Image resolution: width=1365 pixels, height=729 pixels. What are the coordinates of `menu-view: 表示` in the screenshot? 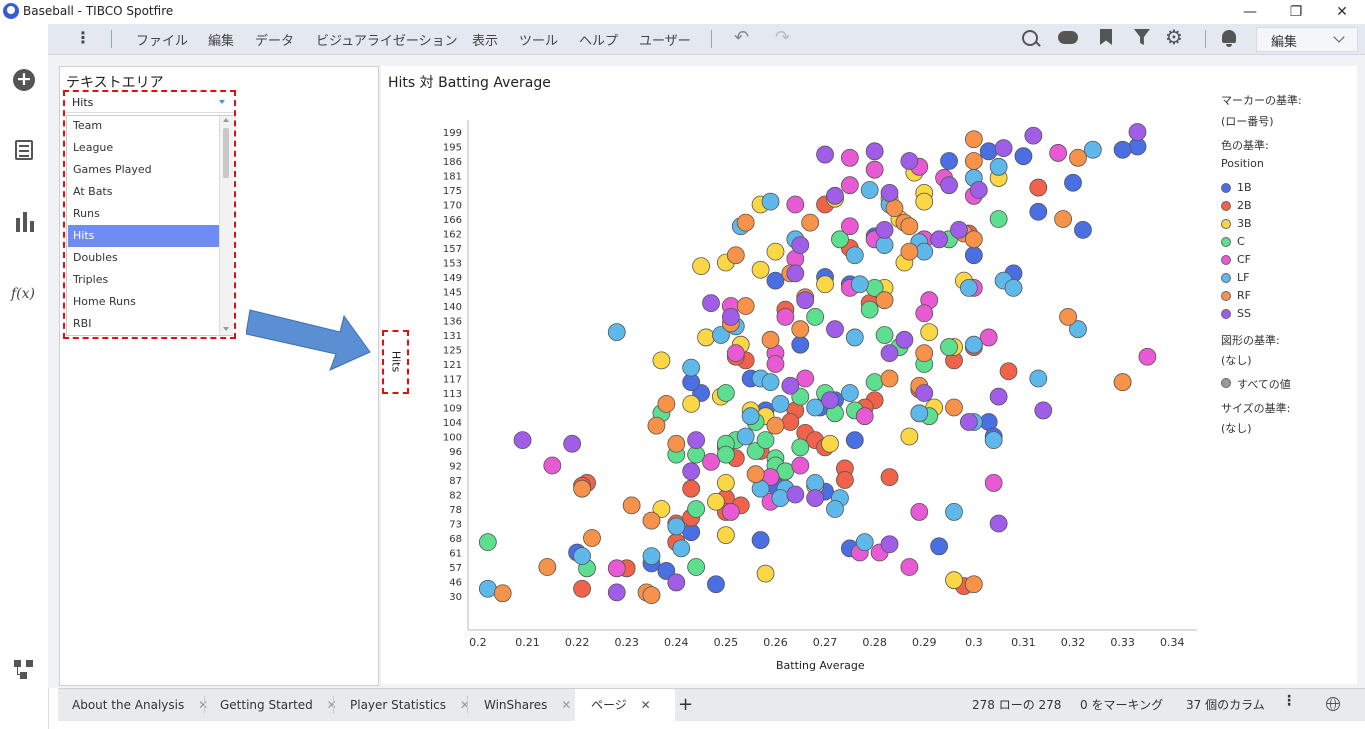 It's located at (485, 39).